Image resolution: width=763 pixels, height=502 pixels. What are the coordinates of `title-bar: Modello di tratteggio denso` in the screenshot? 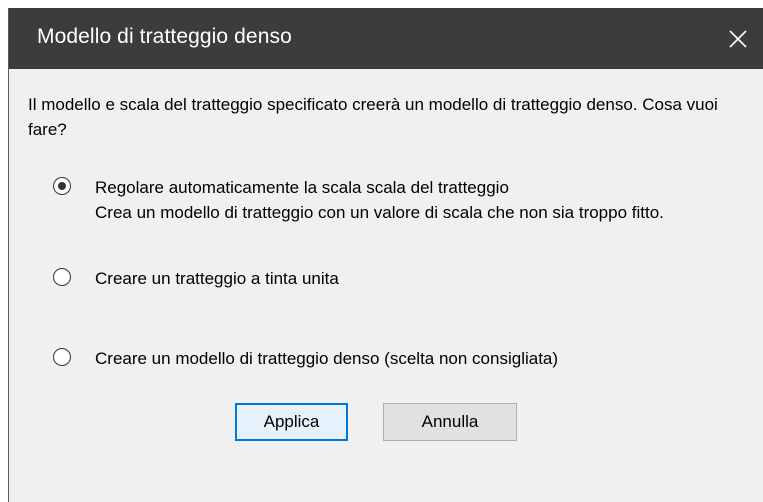 It's located at (386, 38).